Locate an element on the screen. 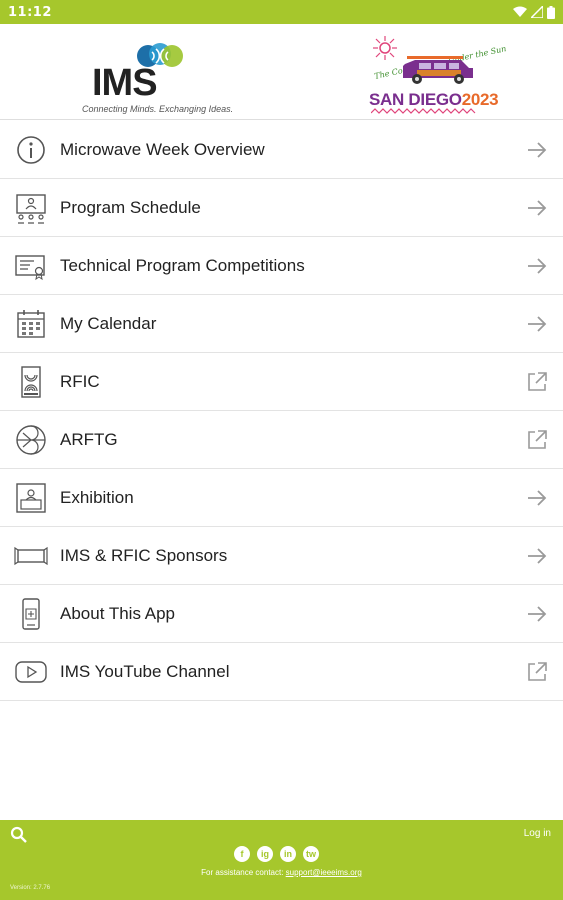 The height and width of the screenshot is (900, 563). menu-item-technical-program-competitions: Technical Program Competitions is located at coordinates (281, 266).